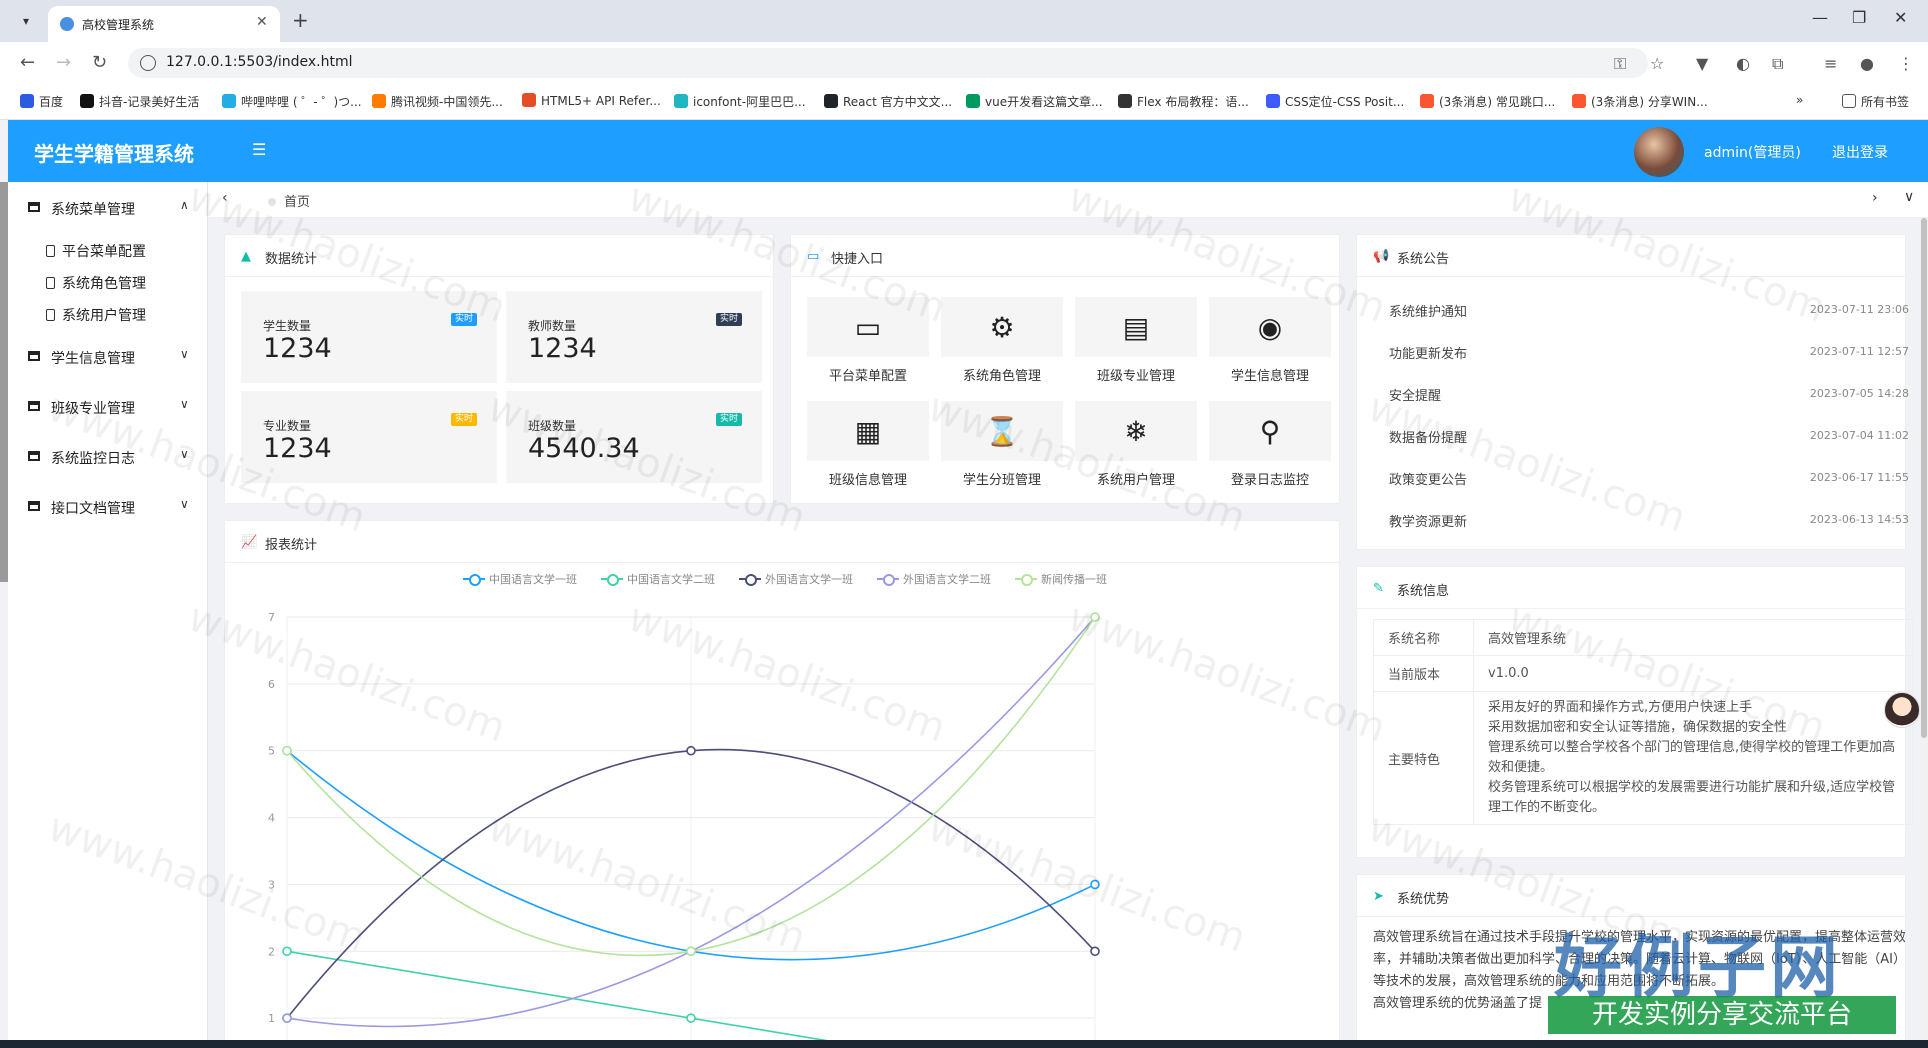  I want to click on sidebar-subitem-label: 系统角色管理, so click(104, 284).